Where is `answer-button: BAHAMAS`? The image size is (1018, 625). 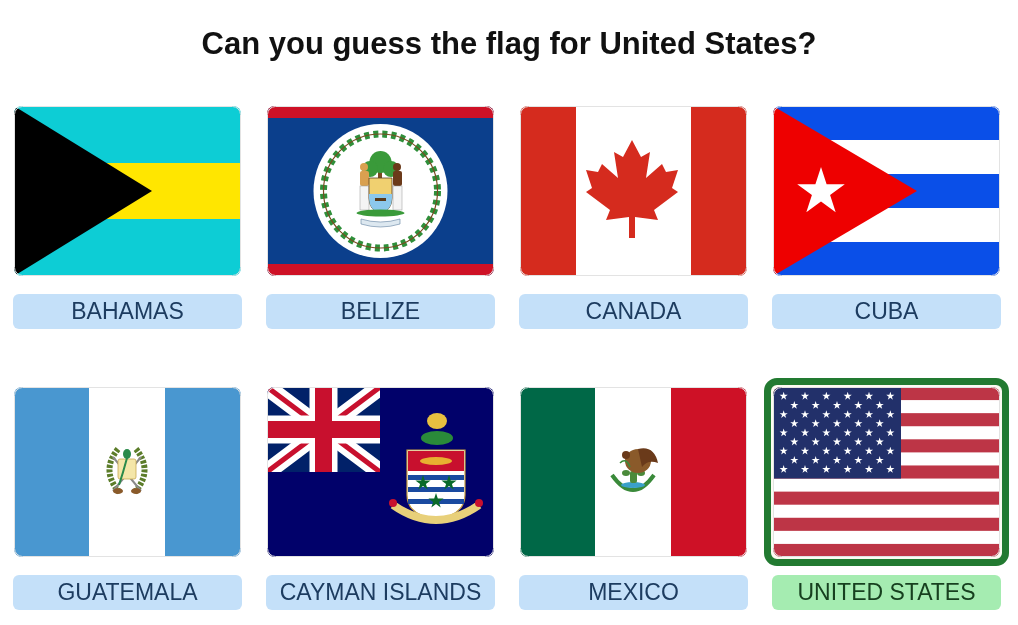 answer-button: BAHAMAS is located at coordinates (127, 311).